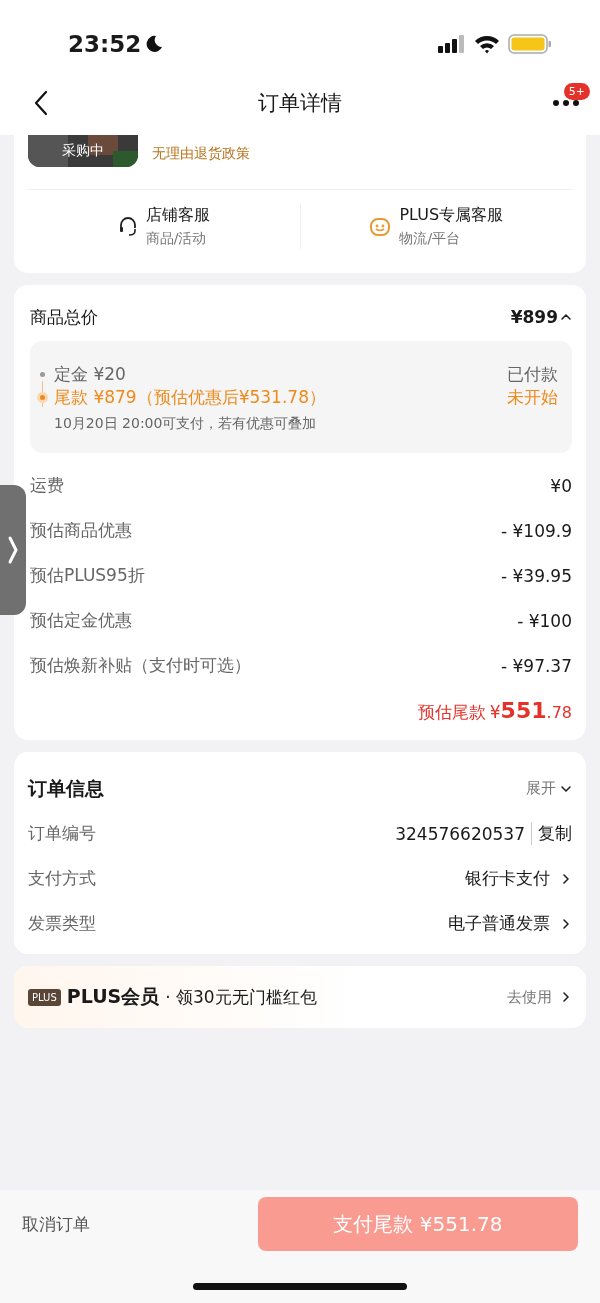  Describe the element at coordinates (81, 620) in the screenshot. I see `fee-label: 预估定金优惠` at that location.